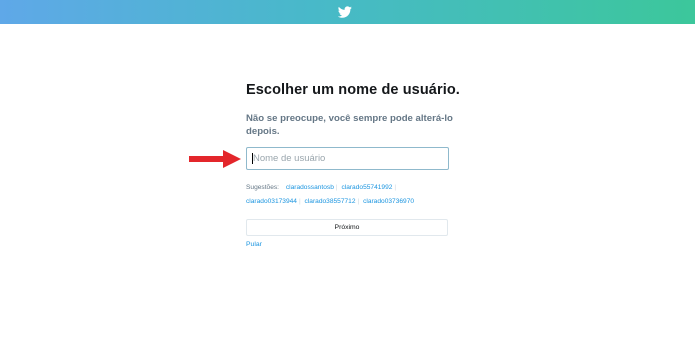 The height and width of the screenshot is (338, 695). I want to click on red-arrow-icon, so click(215, 159).